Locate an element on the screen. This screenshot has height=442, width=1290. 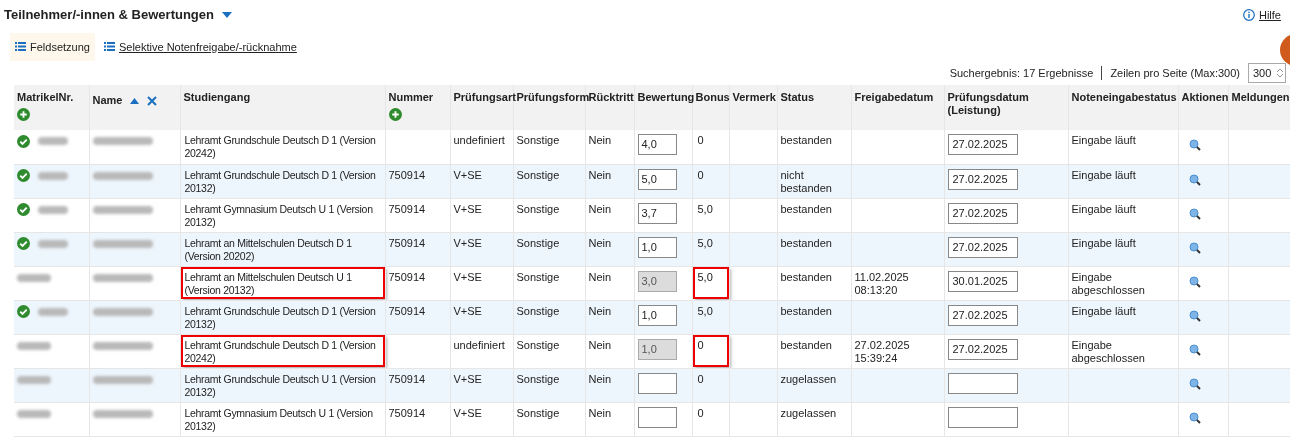
toolbar-link: Feldsetzung is located at coordinates (52, 46).